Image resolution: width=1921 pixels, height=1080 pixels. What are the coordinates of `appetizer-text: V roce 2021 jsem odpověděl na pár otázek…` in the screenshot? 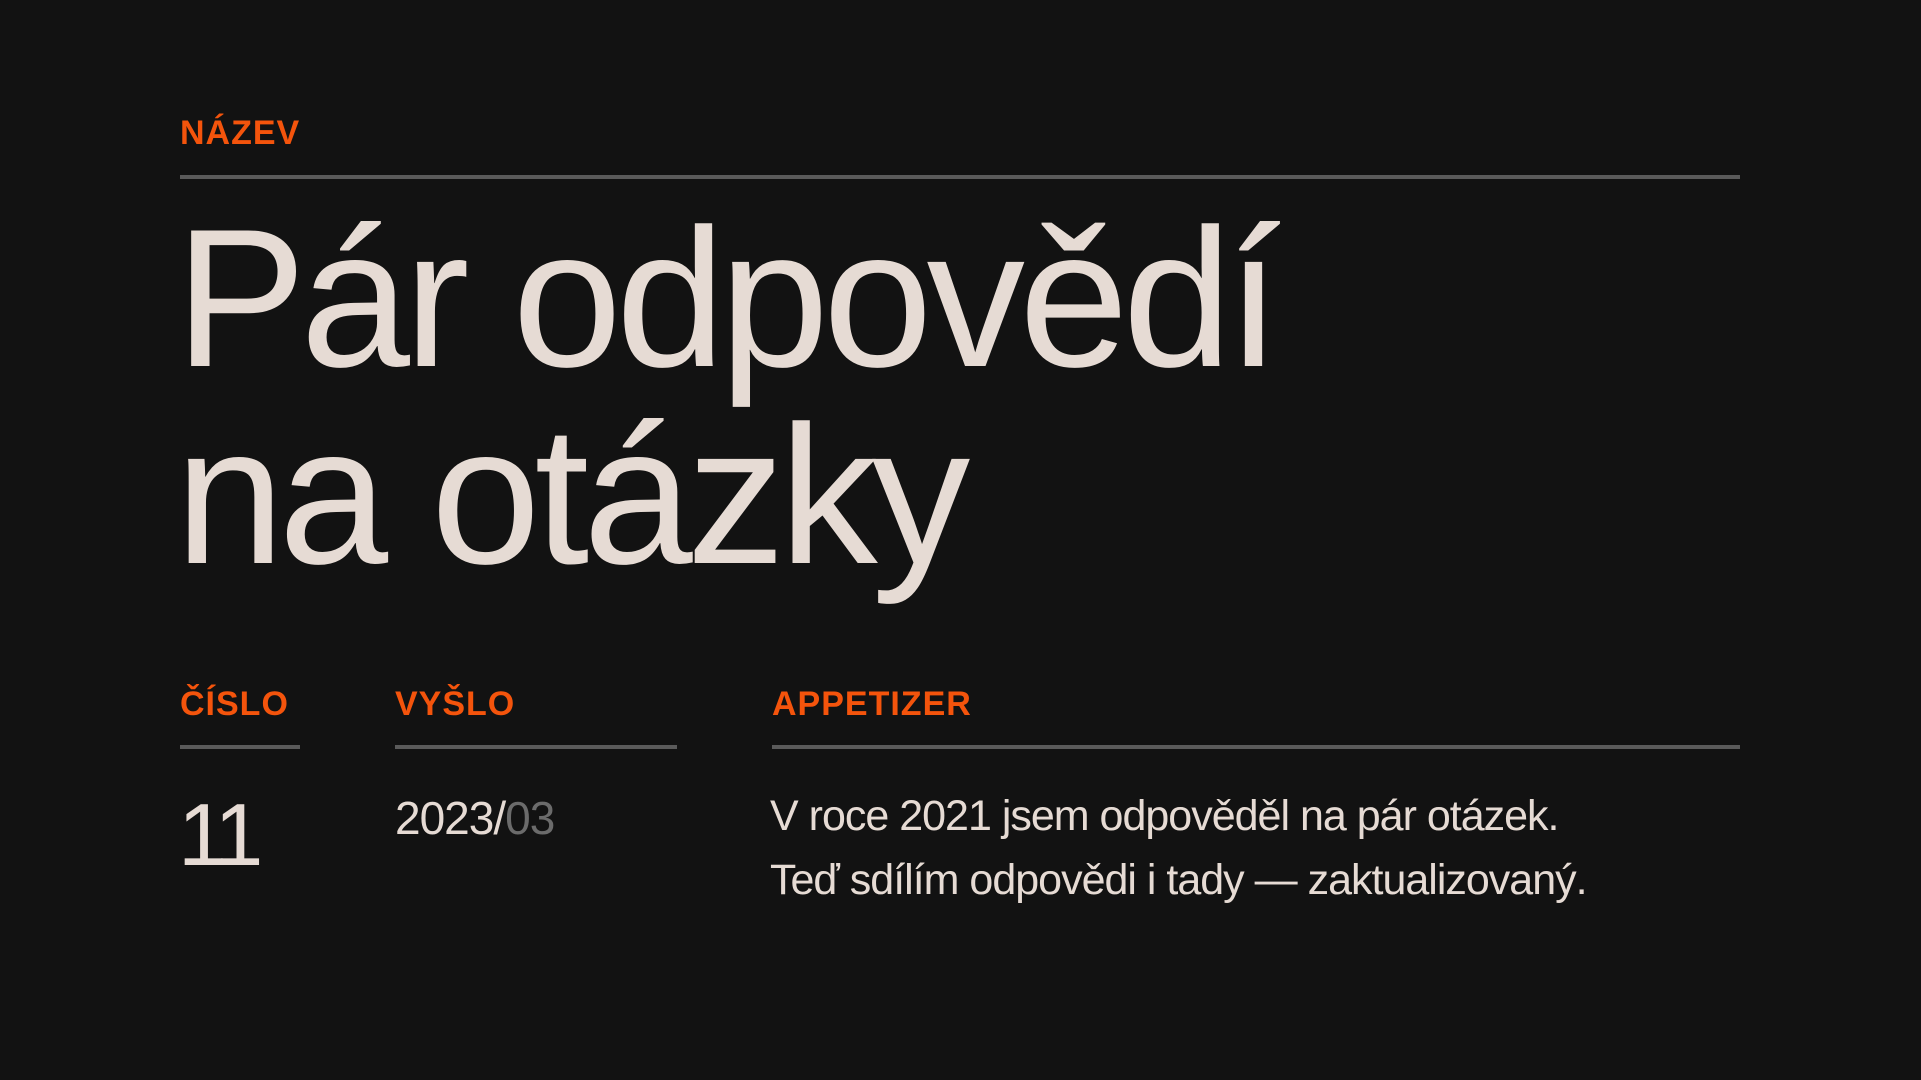 It's located at (1179, 848).